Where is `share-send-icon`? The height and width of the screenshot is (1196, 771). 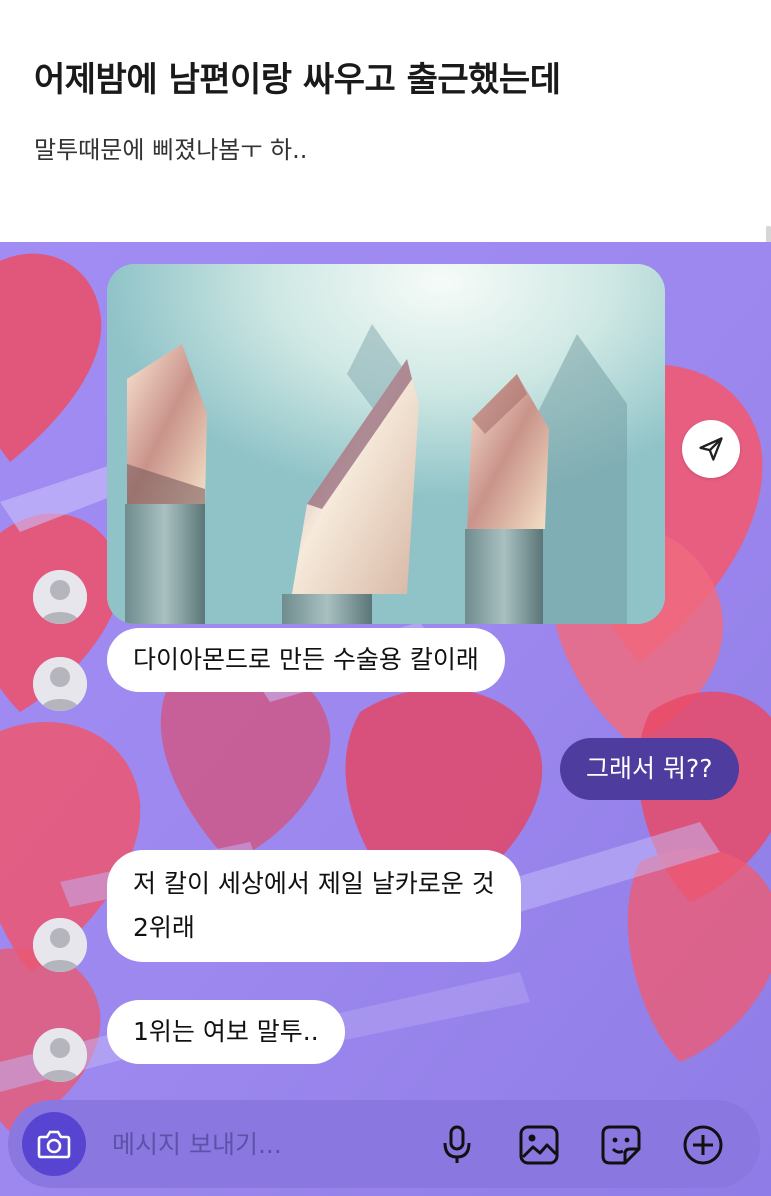
share-send-icon is located at coordinates (711, 449).